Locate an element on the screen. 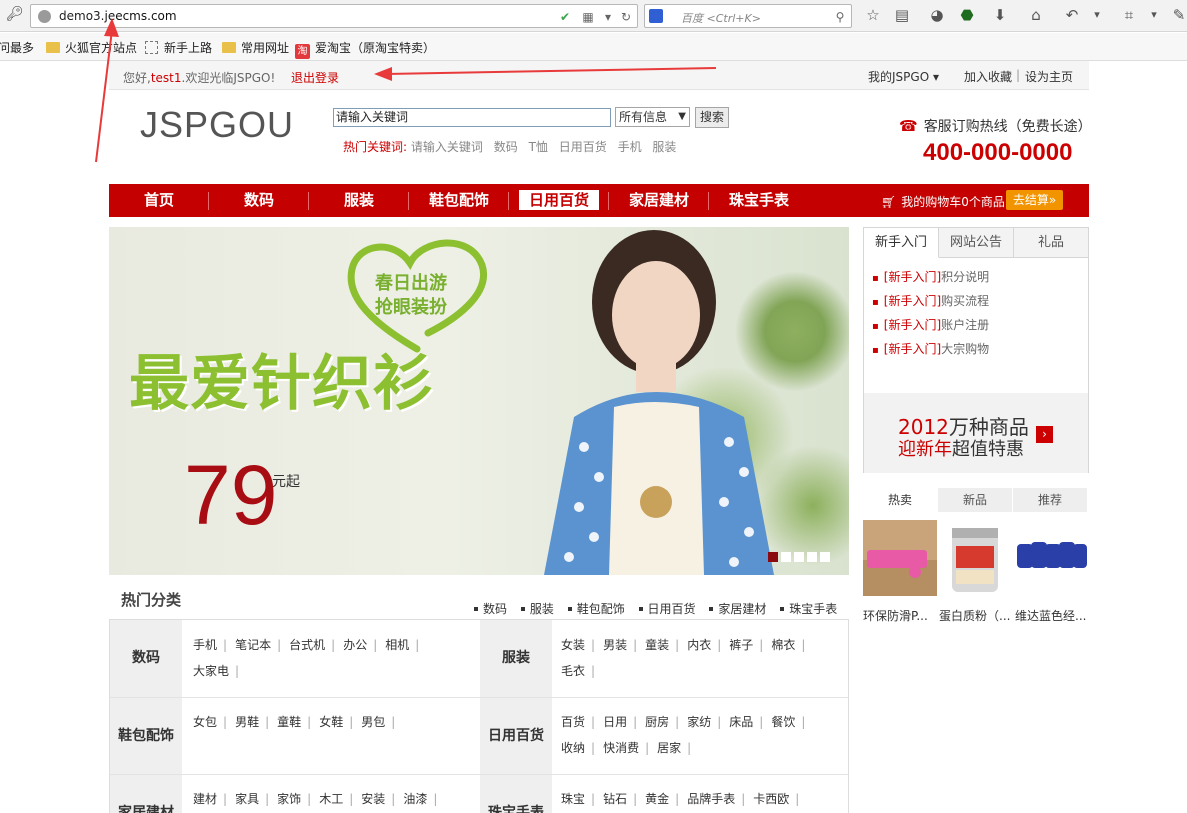 The width and height of the screenshot is (1187, 813). undo-icon: ↶ is located at coordinates (1072, 15).